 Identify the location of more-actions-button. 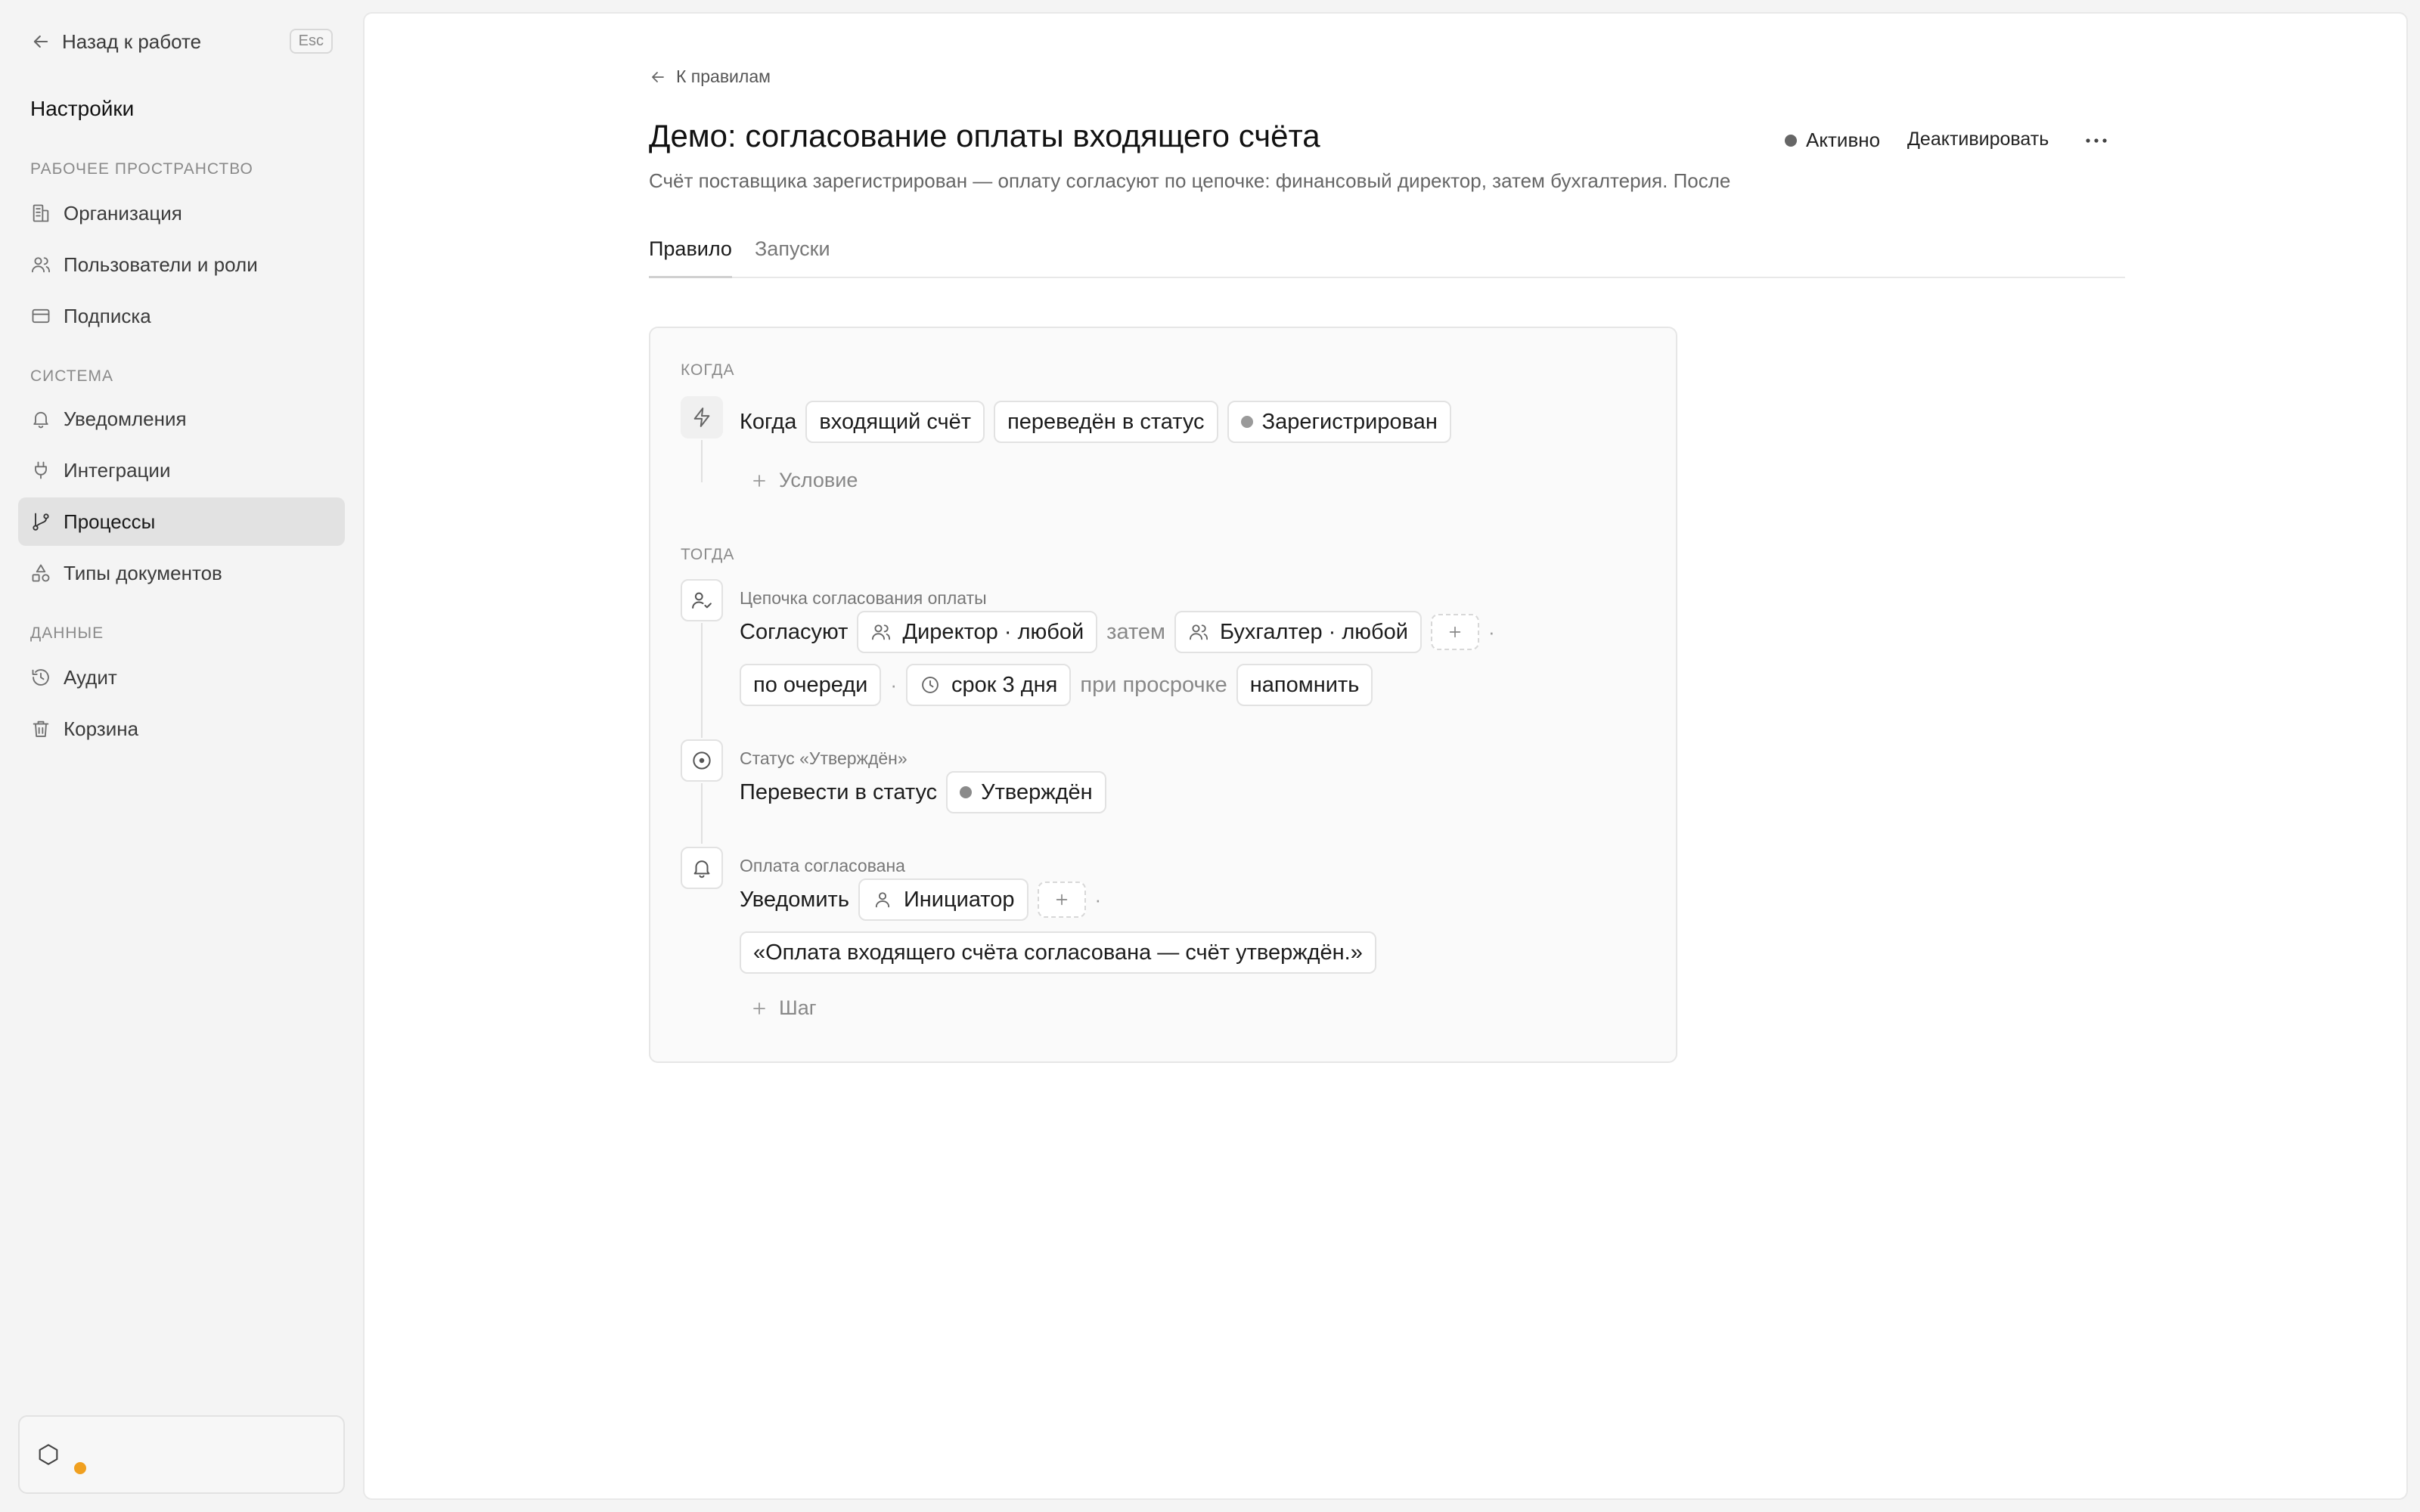
(2096, 141).